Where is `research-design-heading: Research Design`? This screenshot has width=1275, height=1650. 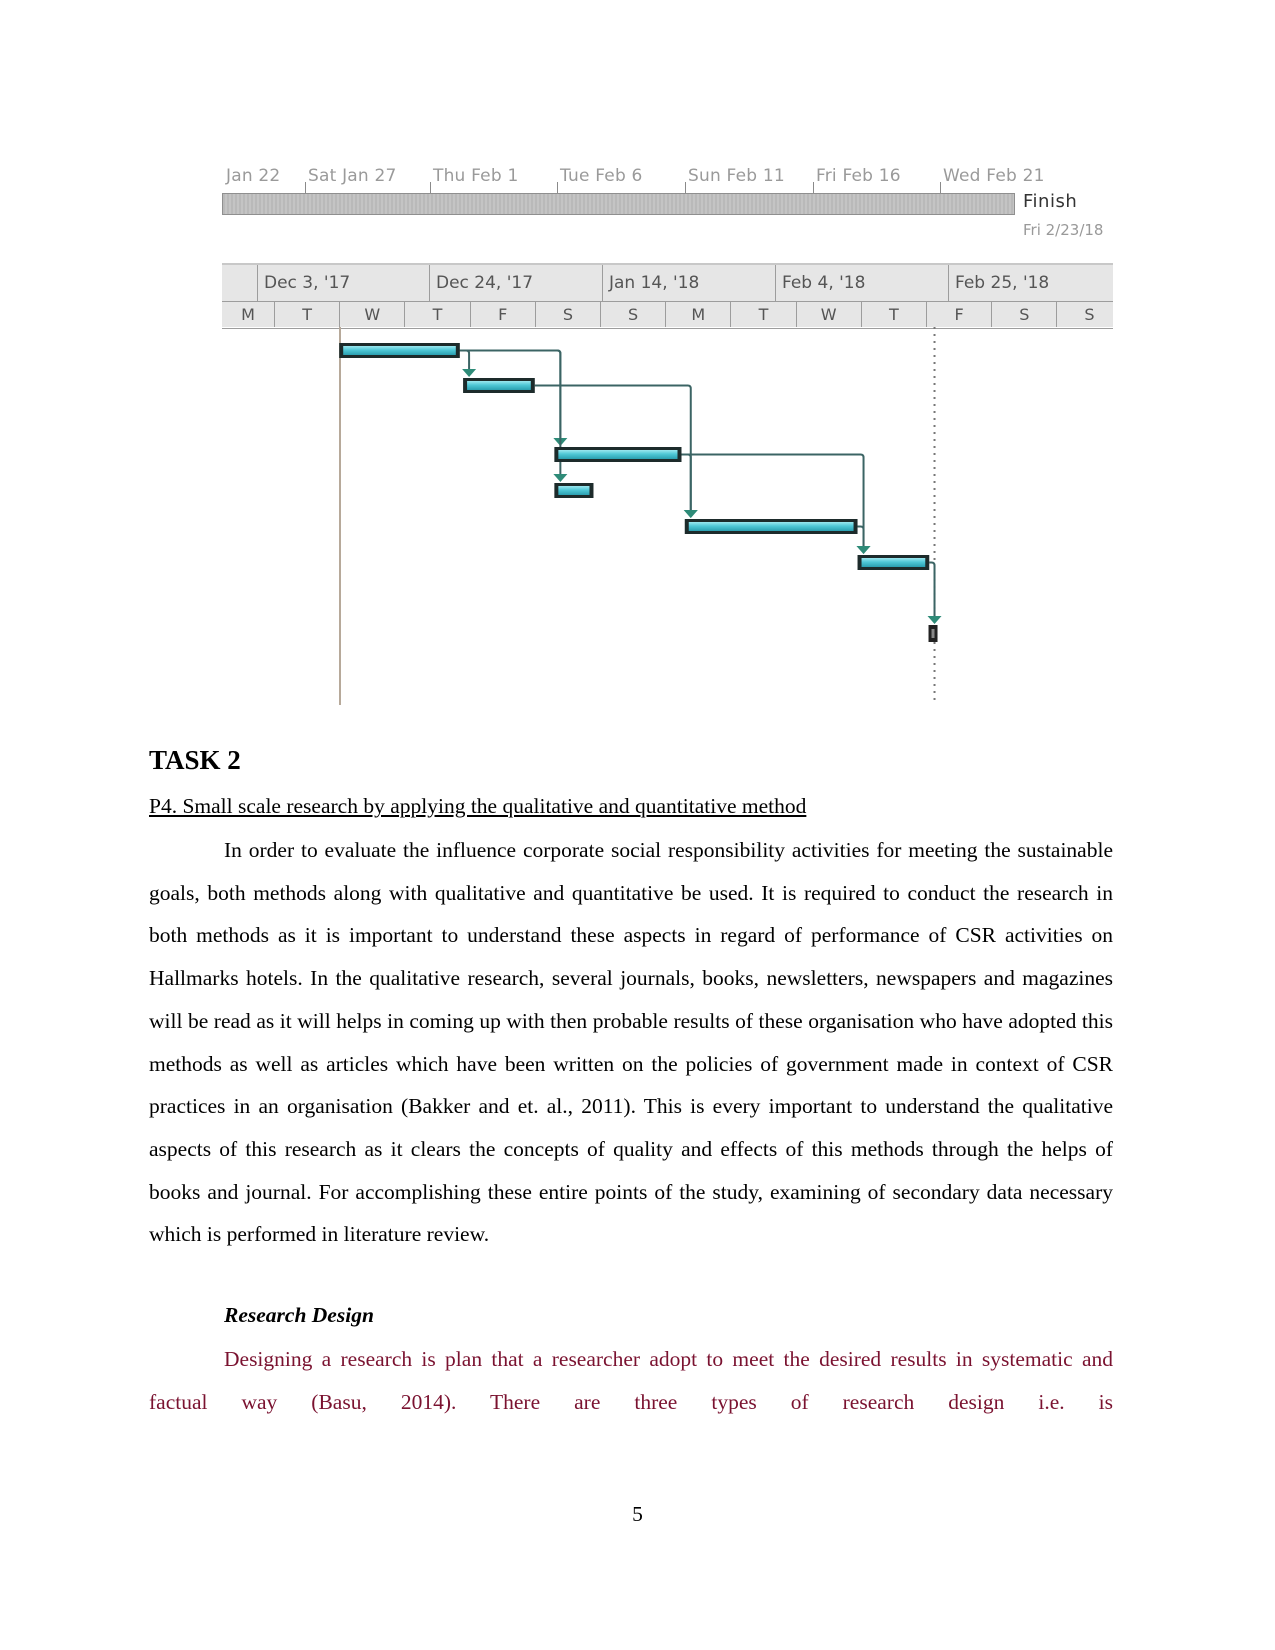 research-design-heading: Research Design is located at coordinates (299, 1315).